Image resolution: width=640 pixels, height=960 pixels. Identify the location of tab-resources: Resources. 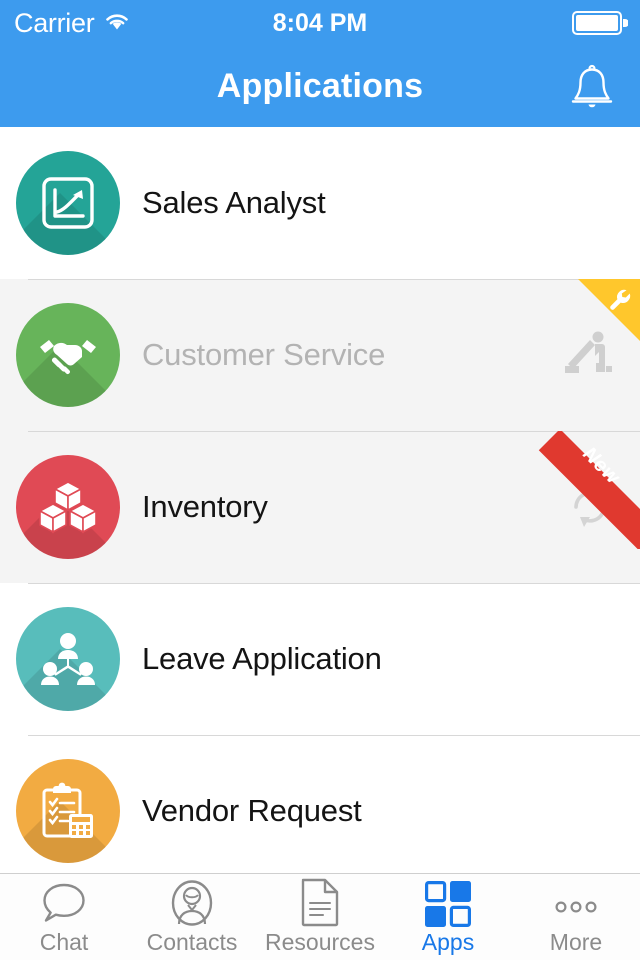
(320, 917).